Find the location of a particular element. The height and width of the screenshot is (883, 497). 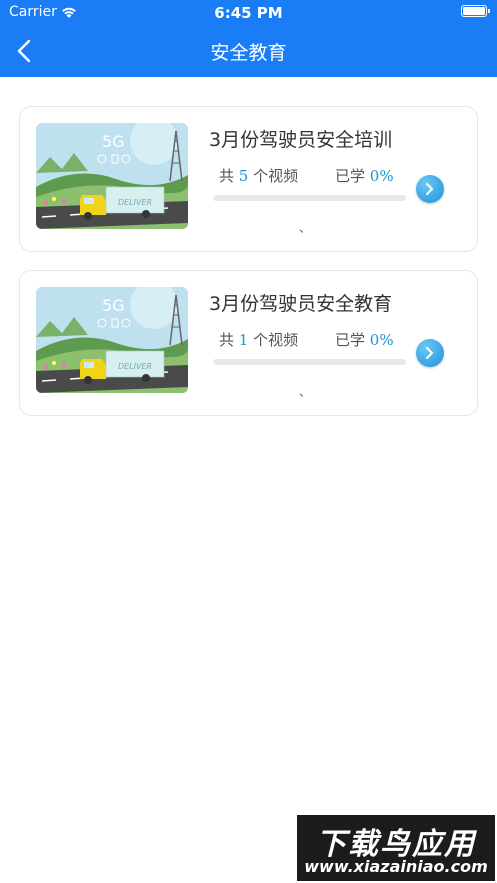

page-title: 安全教育 is located at coordinates (248, 53).